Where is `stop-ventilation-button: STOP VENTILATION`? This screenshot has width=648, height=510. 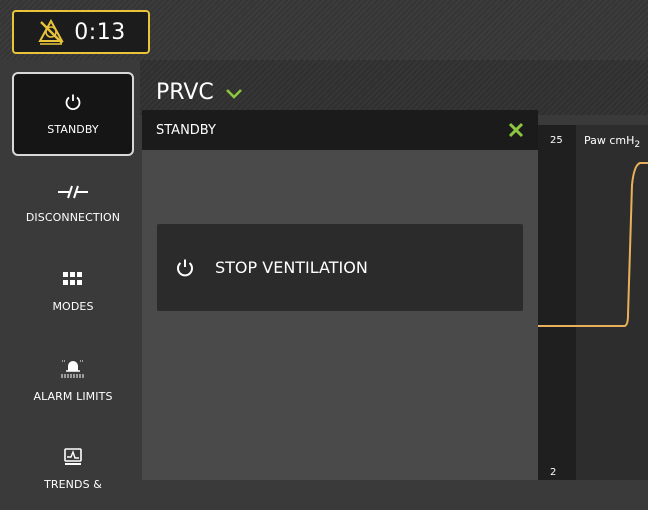
stop-ventilation-button: STOP VENTILATION is located at coordinates (340, 267).